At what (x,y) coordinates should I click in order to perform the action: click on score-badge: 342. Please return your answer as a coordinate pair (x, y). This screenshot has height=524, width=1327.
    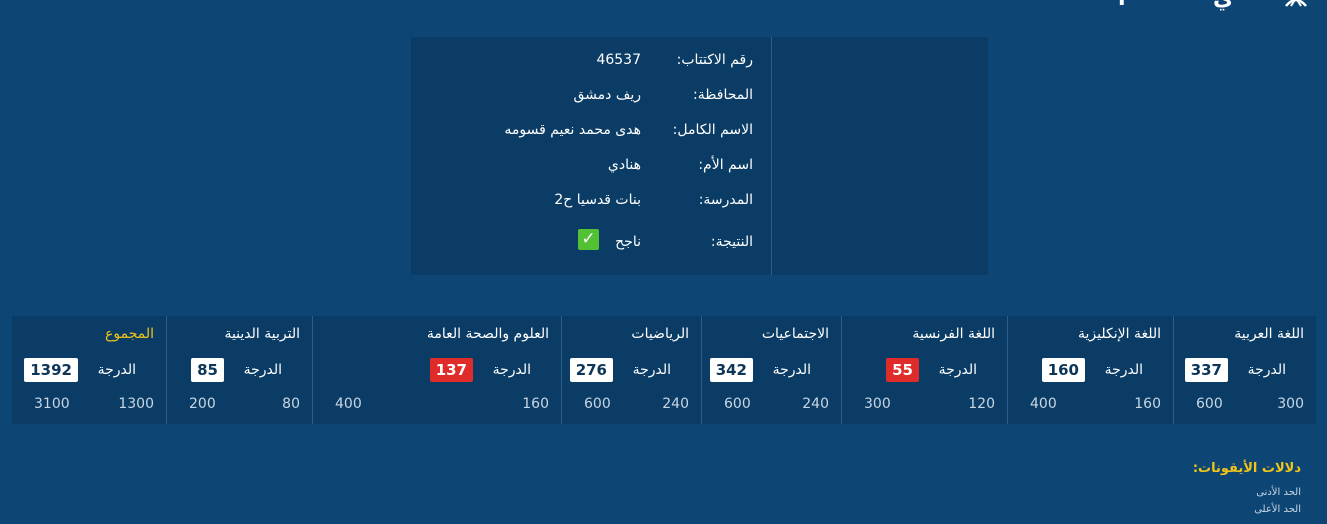
    Looking at the image, I should click on (731, 370).